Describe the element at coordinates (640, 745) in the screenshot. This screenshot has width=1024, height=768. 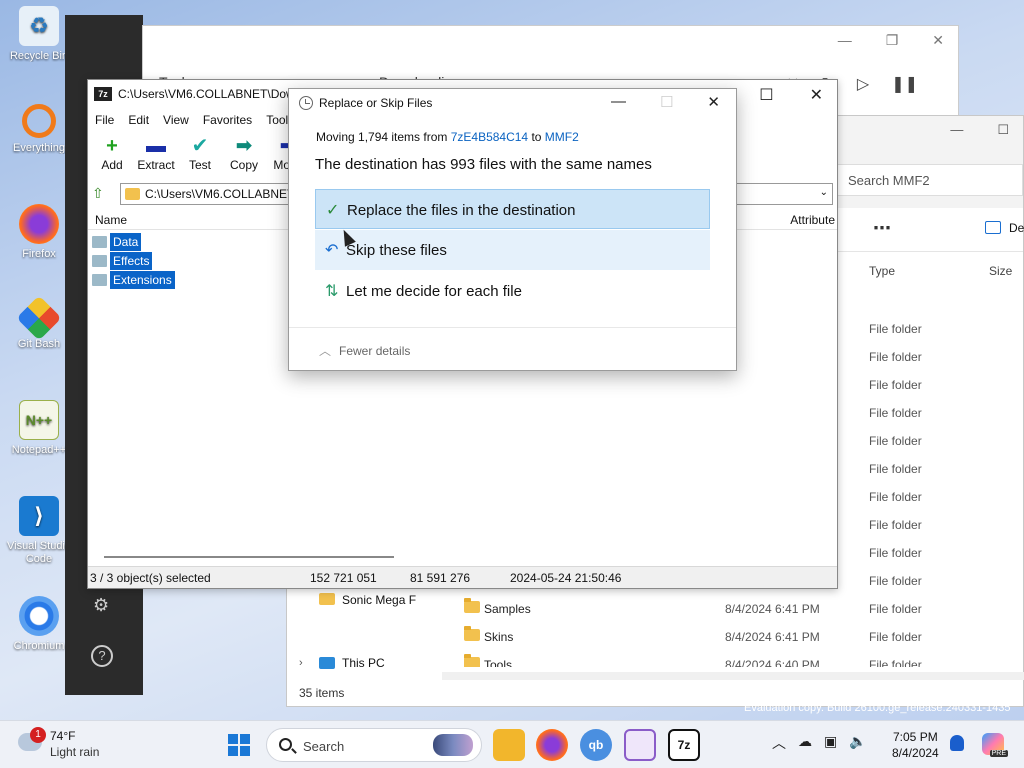
I see `notes-taskbar-icon` at that location.